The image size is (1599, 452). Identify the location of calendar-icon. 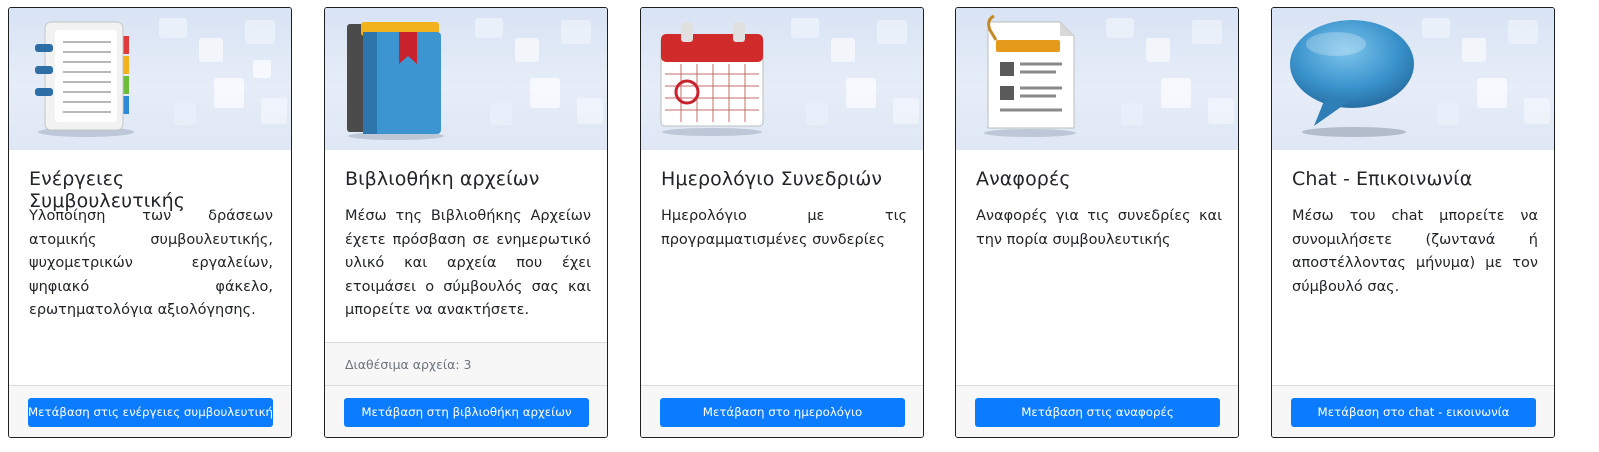
(712, 79).